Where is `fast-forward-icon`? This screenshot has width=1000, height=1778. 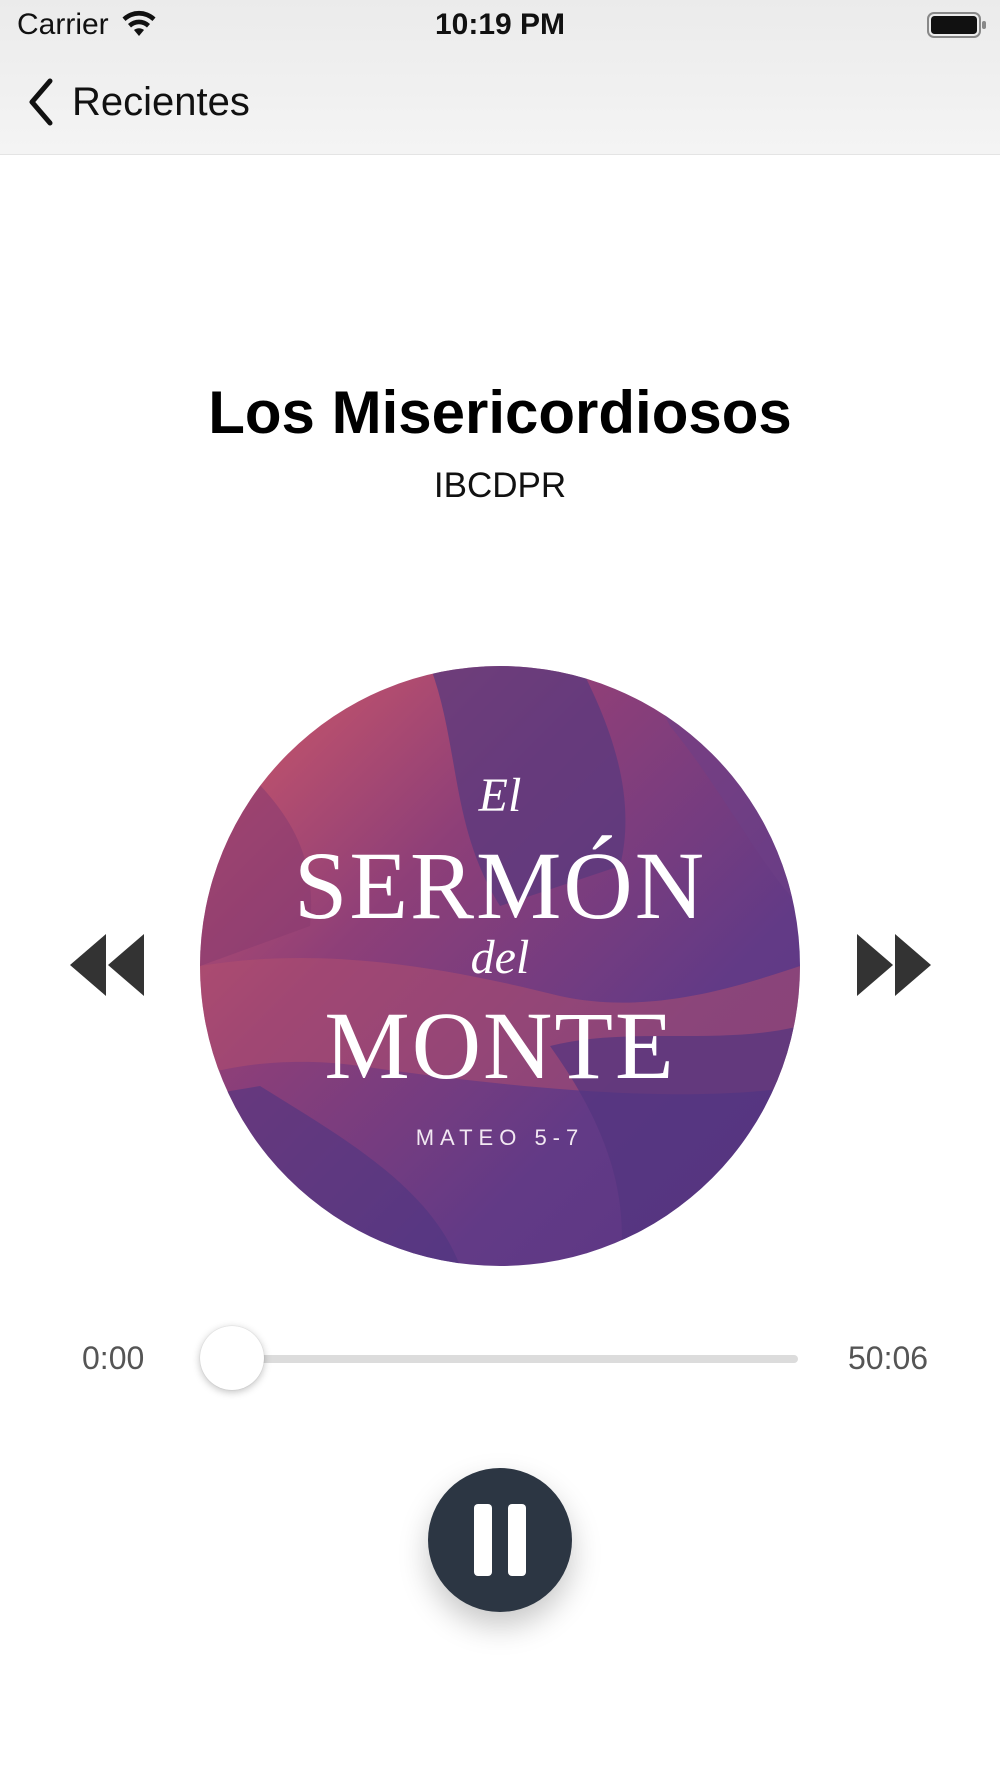 fast-forward-icon is located at coordinates (894, 965).